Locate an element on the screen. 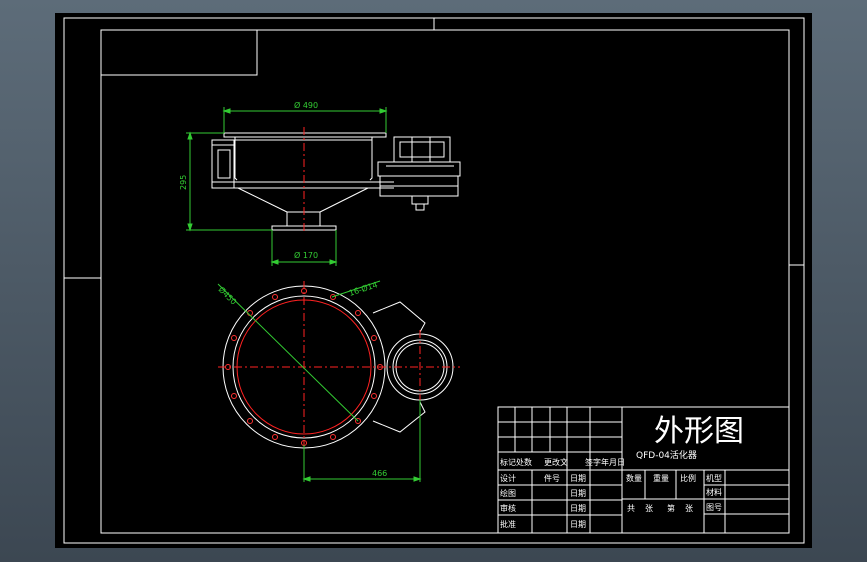  top-centerlines is located at coordinates (339, 380).